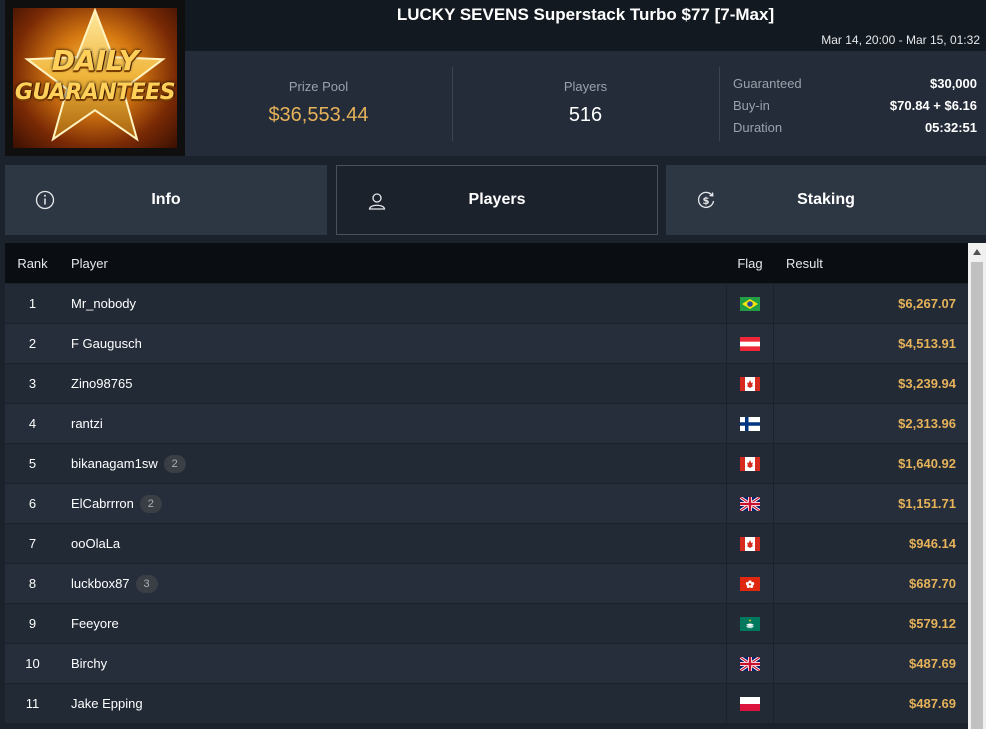 This screenshot has height=729, width=986. I want to click on tab-info: Info, so click(166, 200).